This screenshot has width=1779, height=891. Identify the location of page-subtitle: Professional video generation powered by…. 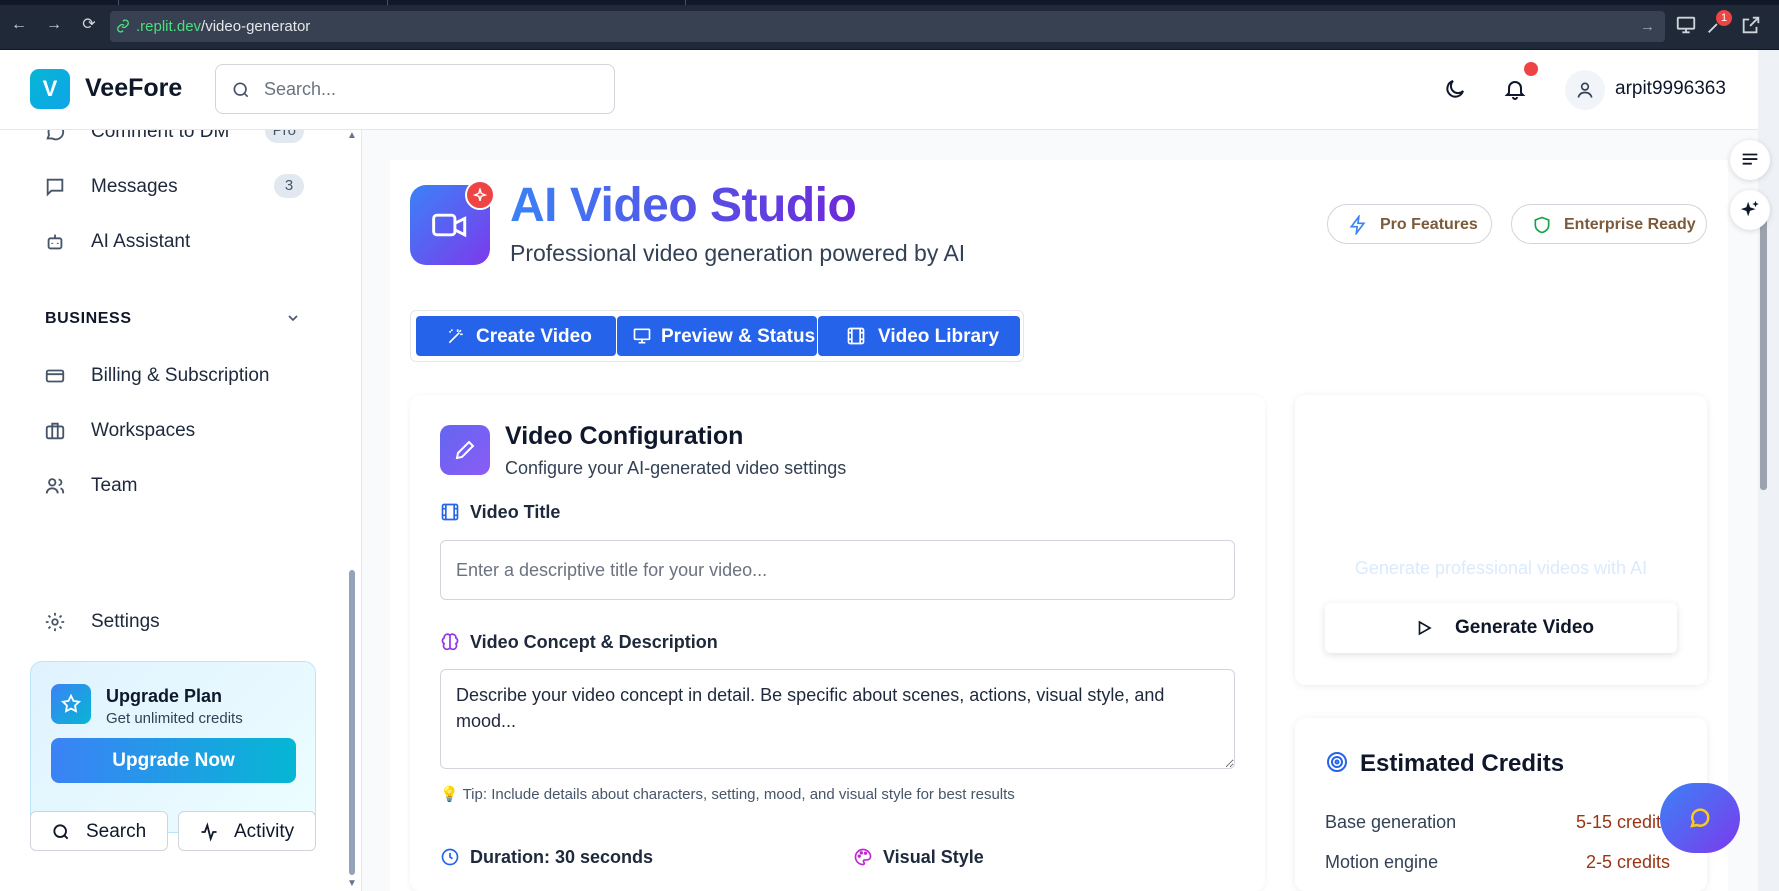
(738, 253).